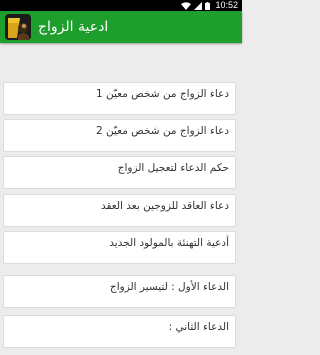 This screenshot has height=355, width=320. Describe the element at coordinates (119, 331) in the screenshot. I see `list-item: الدعاء الثاني :` at that location.